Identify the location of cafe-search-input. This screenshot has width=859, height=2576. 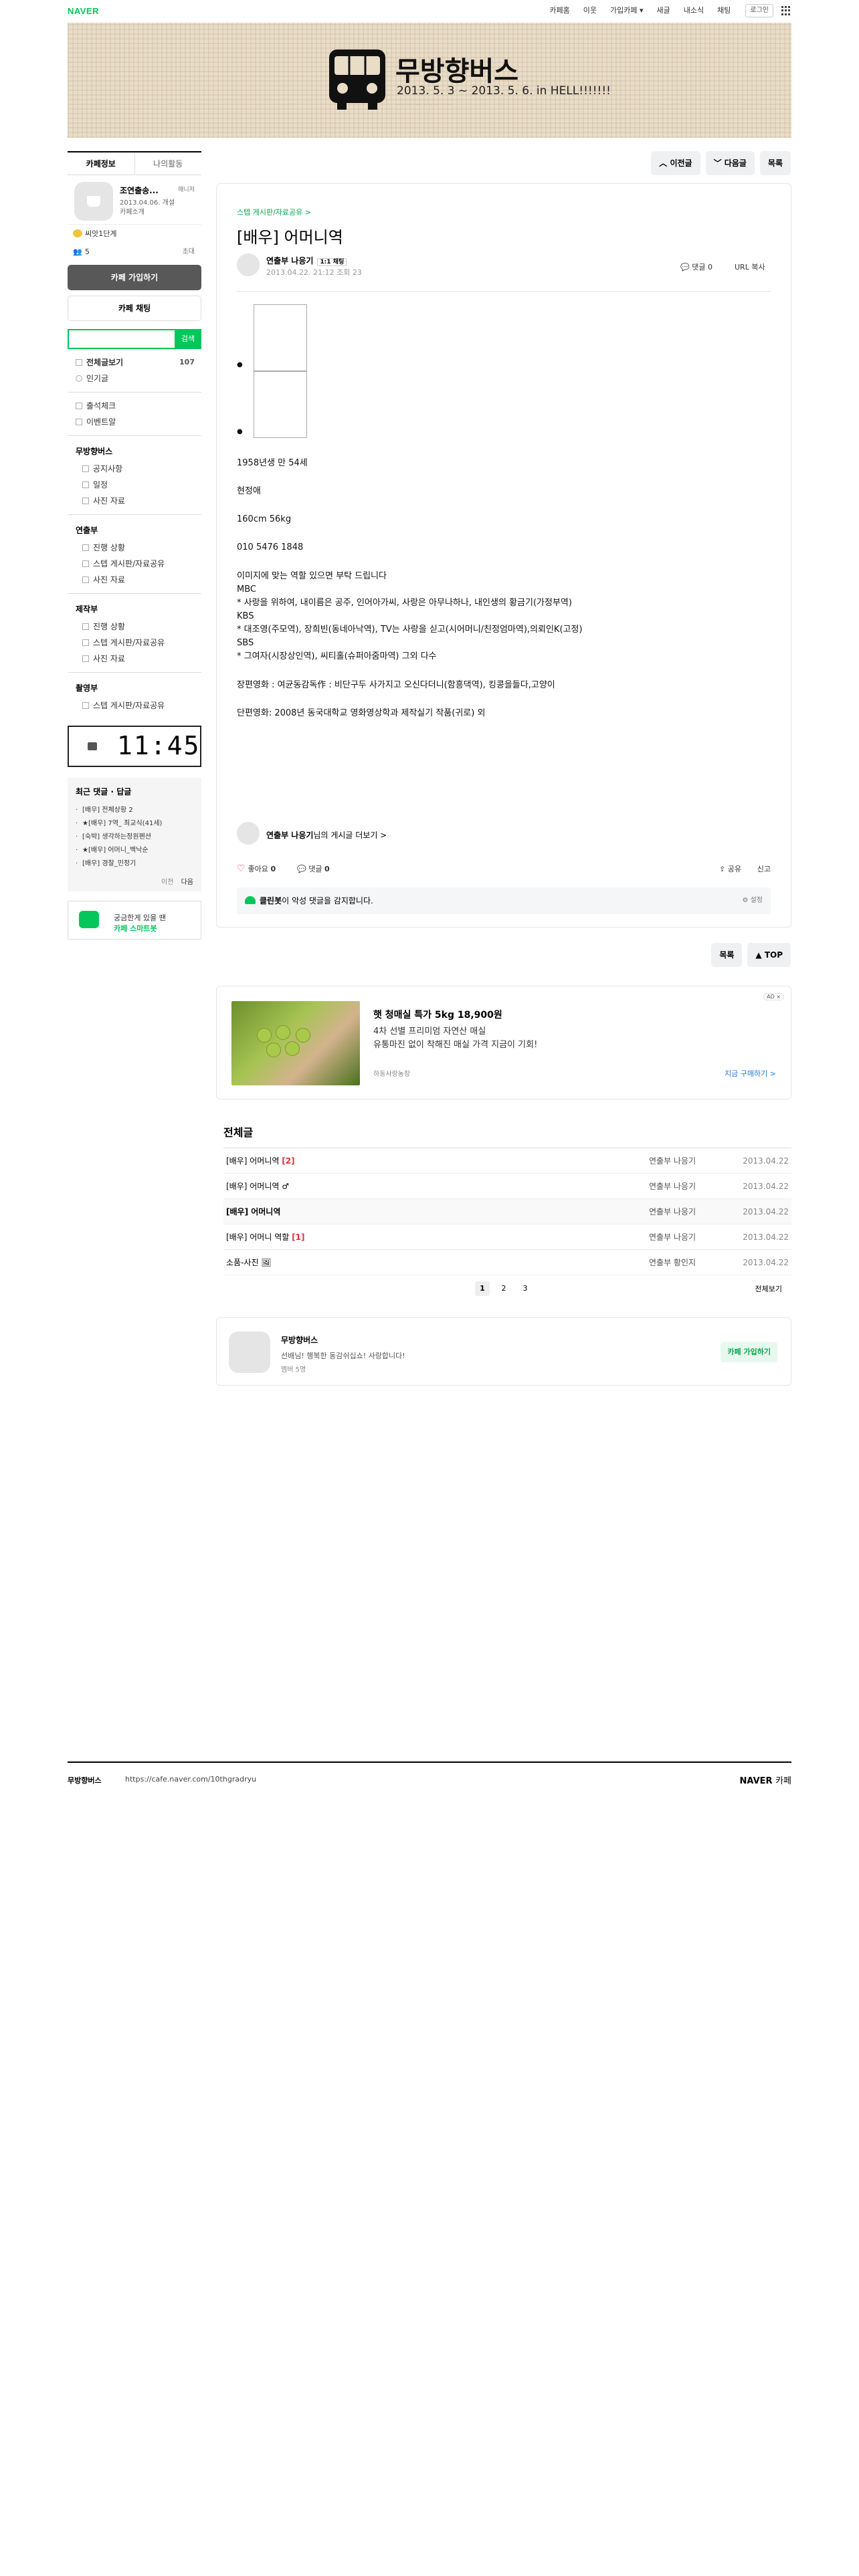
(121, 339).